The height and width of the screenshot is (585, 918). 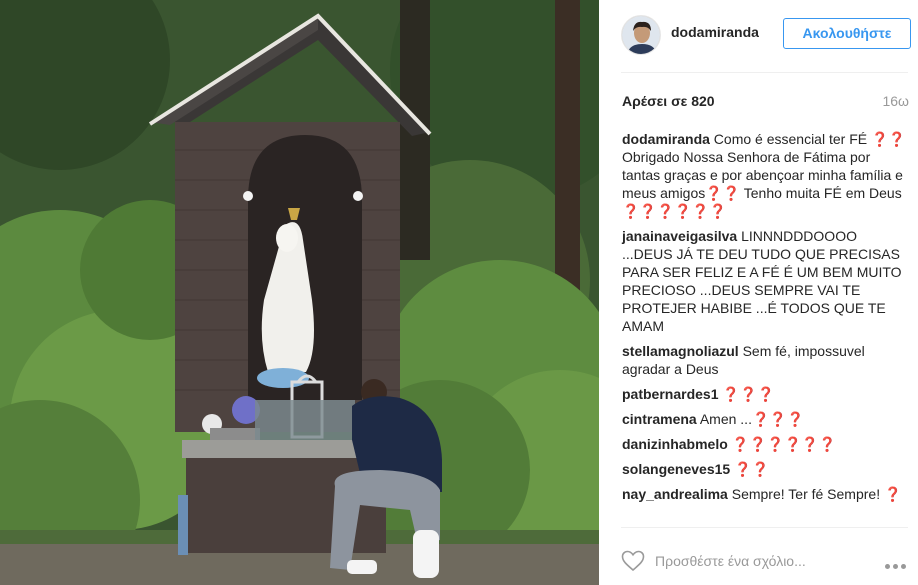 I want to click on comment-text: Amen ...❓❓❓, so click(x=752, y=419).